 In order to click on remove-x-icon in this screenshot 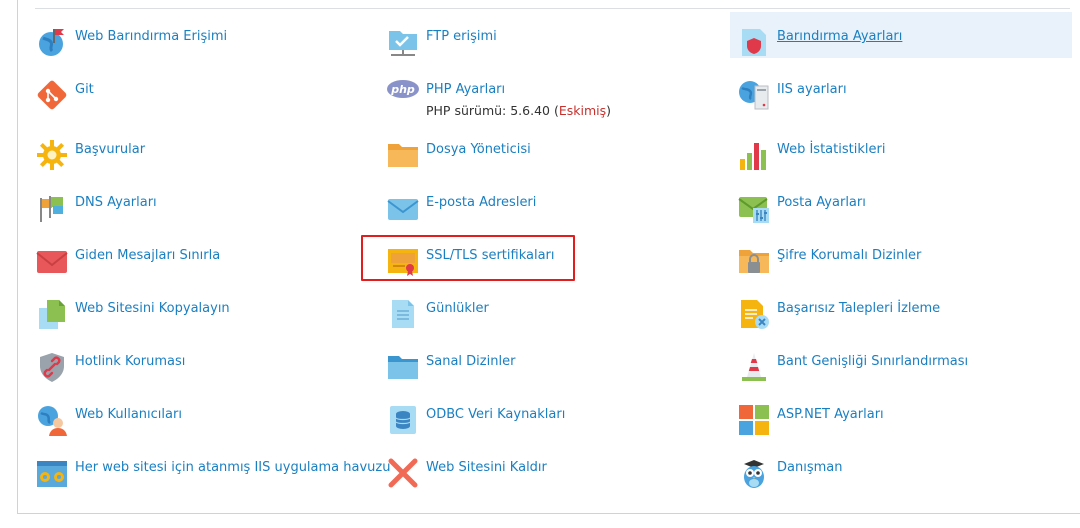, I will do `click(403, 473)`.